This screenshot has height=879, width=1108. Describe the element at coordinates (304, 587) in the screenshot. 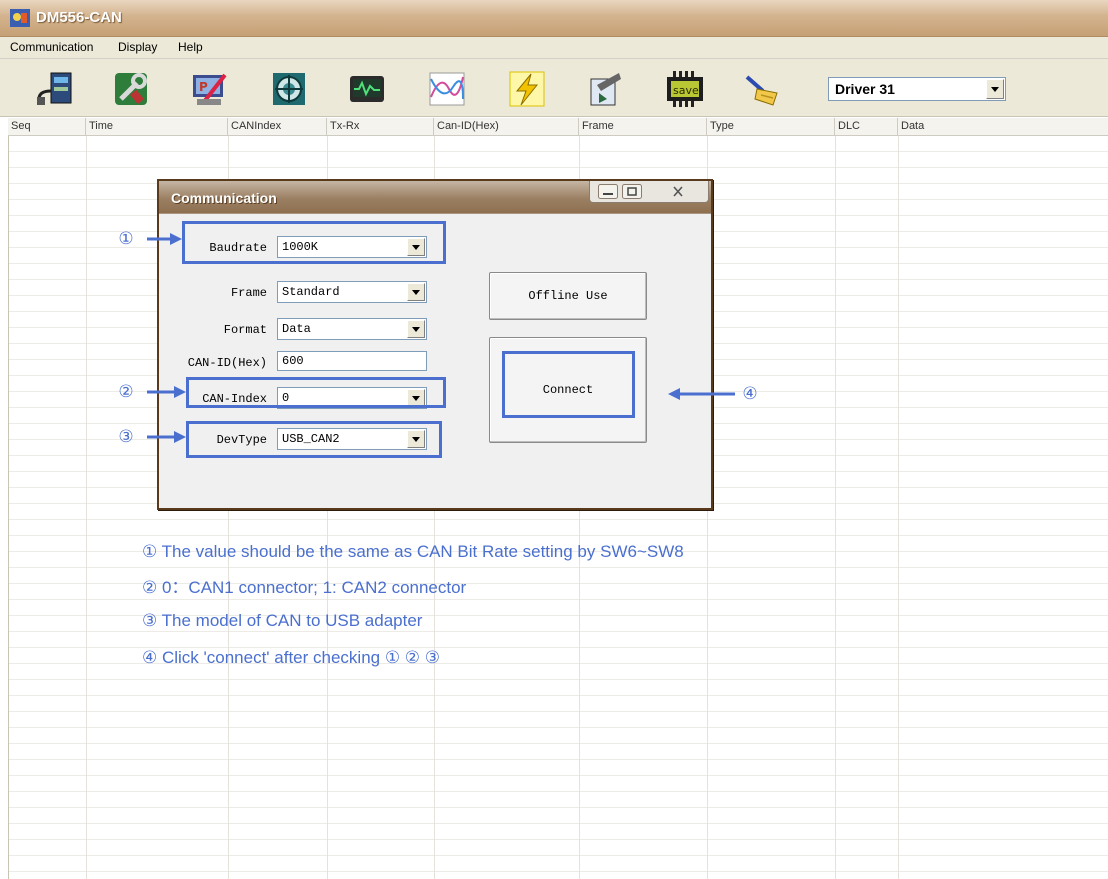

I see `note-2: ② 0：CAN1 connector; 1: CAN2 connector` at that location.